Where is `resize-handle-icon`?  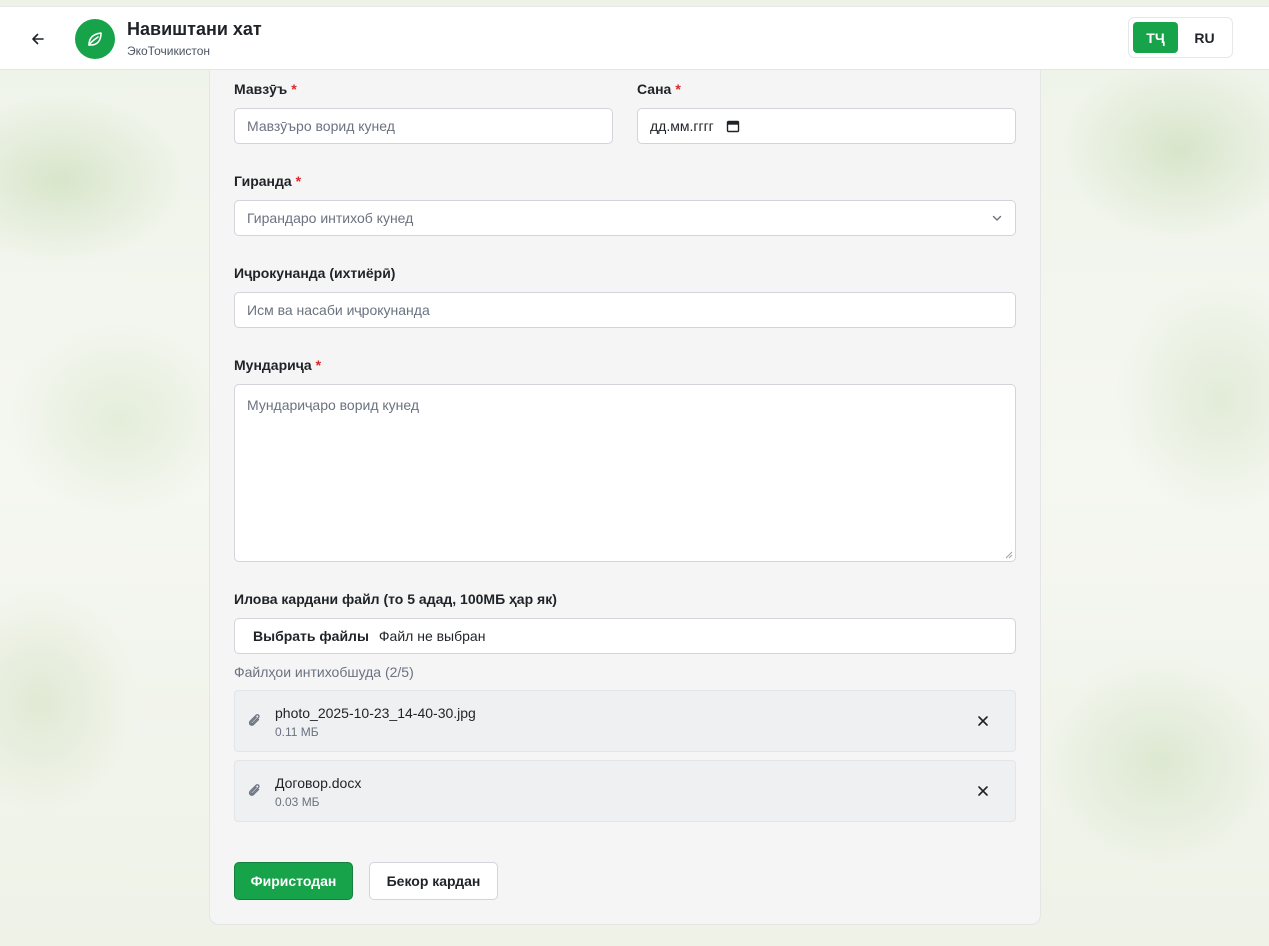
resize-handle-icon is located at coordinates (1008, 554).